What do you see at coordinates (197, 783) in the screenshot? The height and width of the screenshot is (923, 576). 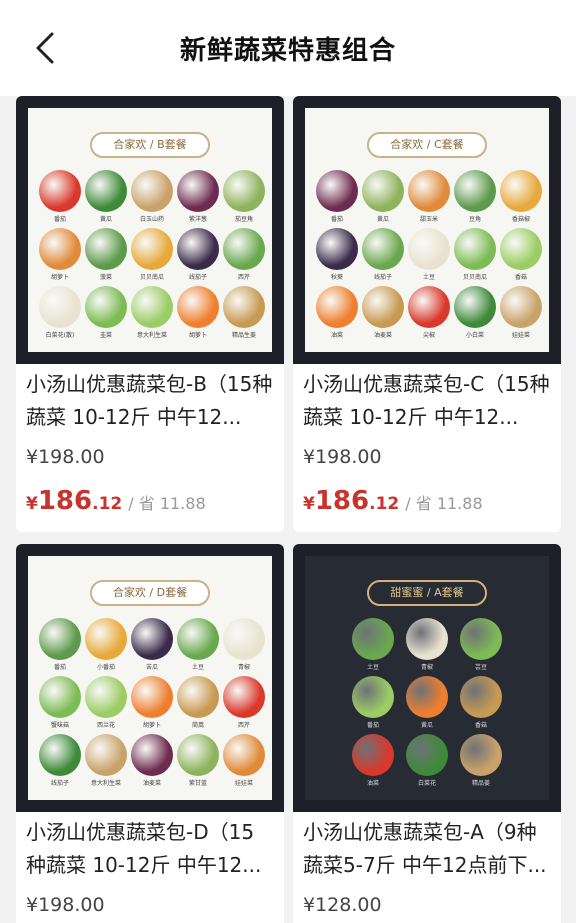 I see `vegetable-label: 紫甘蓝` at bounding box center [197, 783].